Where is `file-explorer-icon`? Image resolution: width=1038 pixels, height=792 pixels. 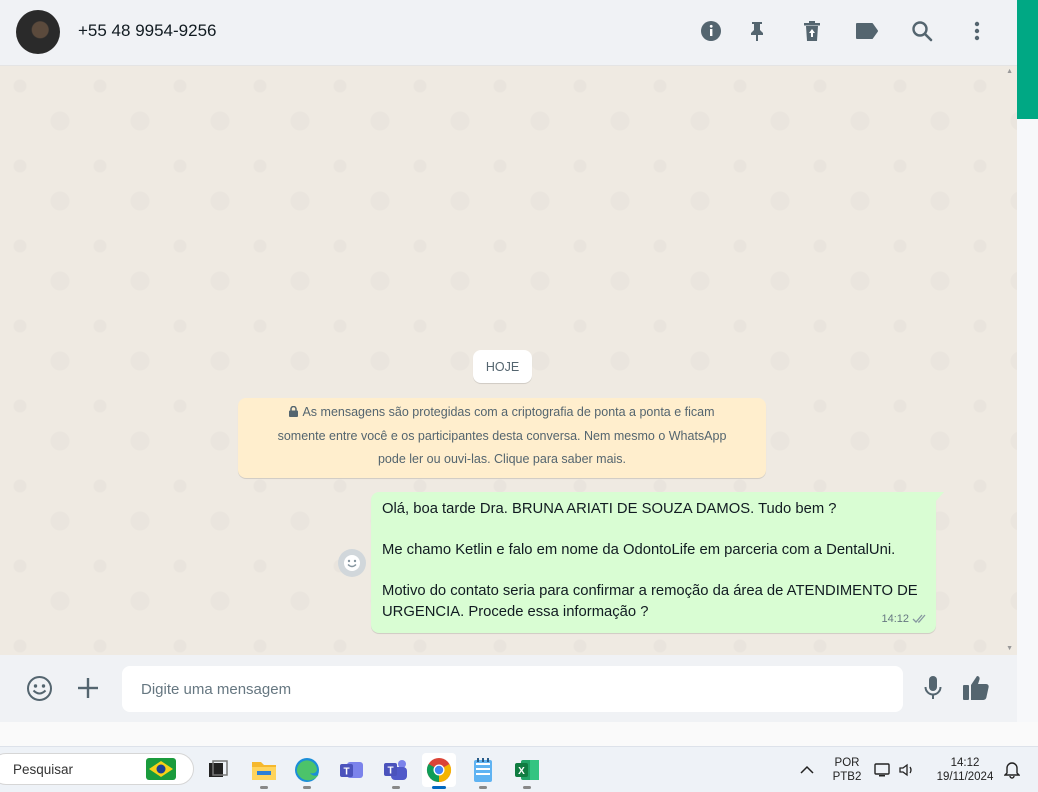
file-explorer-icon is located at coordinates (264, 771).